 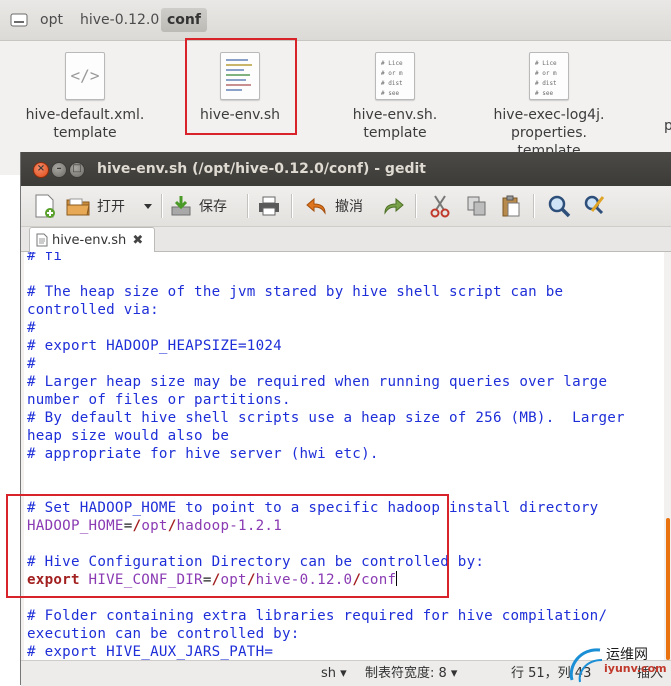 I want to click on open-button: 打开, so click(x=95, y=206).